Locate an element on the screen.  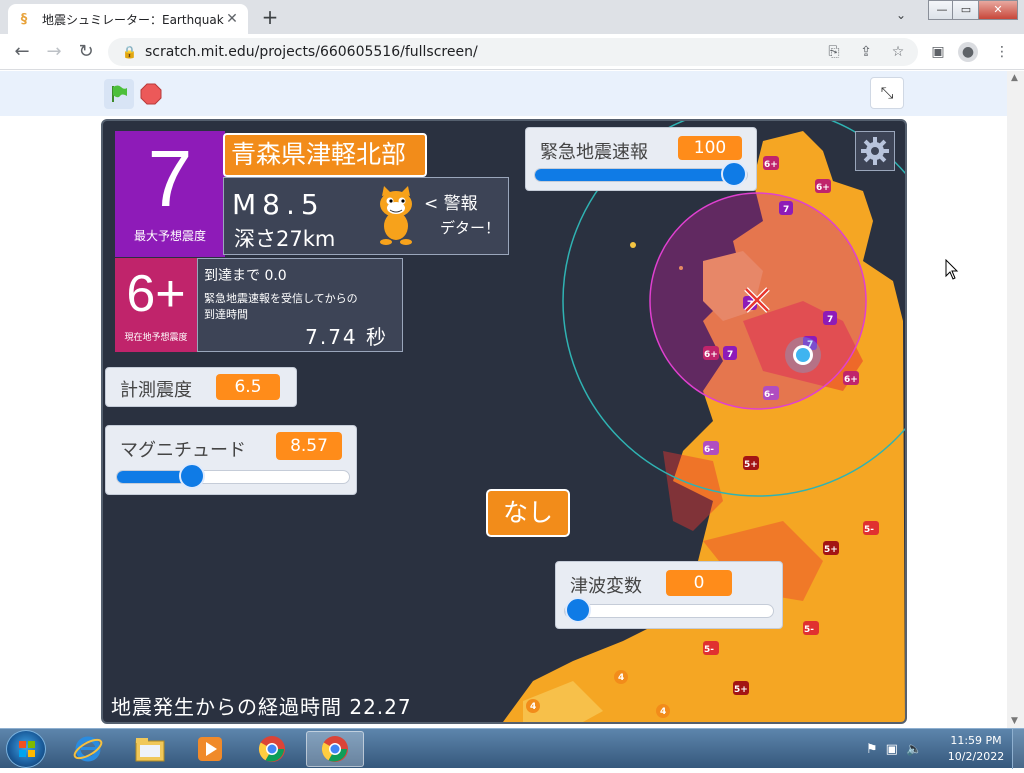
share-icon: ⇪ is located at coordinates (866, 52).